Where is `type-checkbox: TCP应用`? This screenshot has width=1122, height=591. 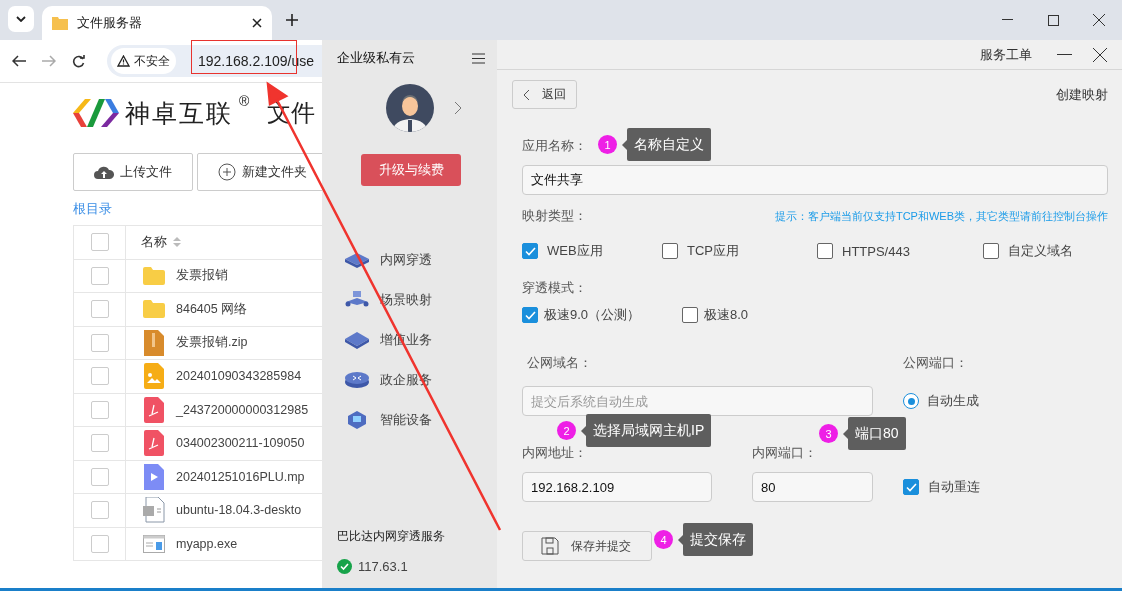 type-checkbox: TCP应用 is located at coordinates (739, 251).